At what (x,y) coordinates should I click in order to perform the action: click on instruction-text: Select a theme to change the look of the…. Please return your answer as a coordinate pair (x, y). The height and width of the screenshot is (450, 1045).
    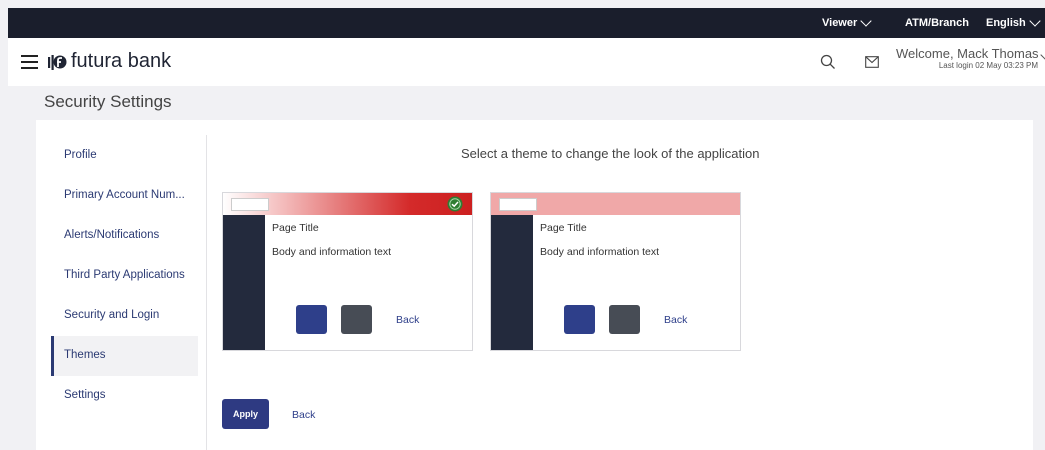
    Looking at the image, I should click on (610, 153).